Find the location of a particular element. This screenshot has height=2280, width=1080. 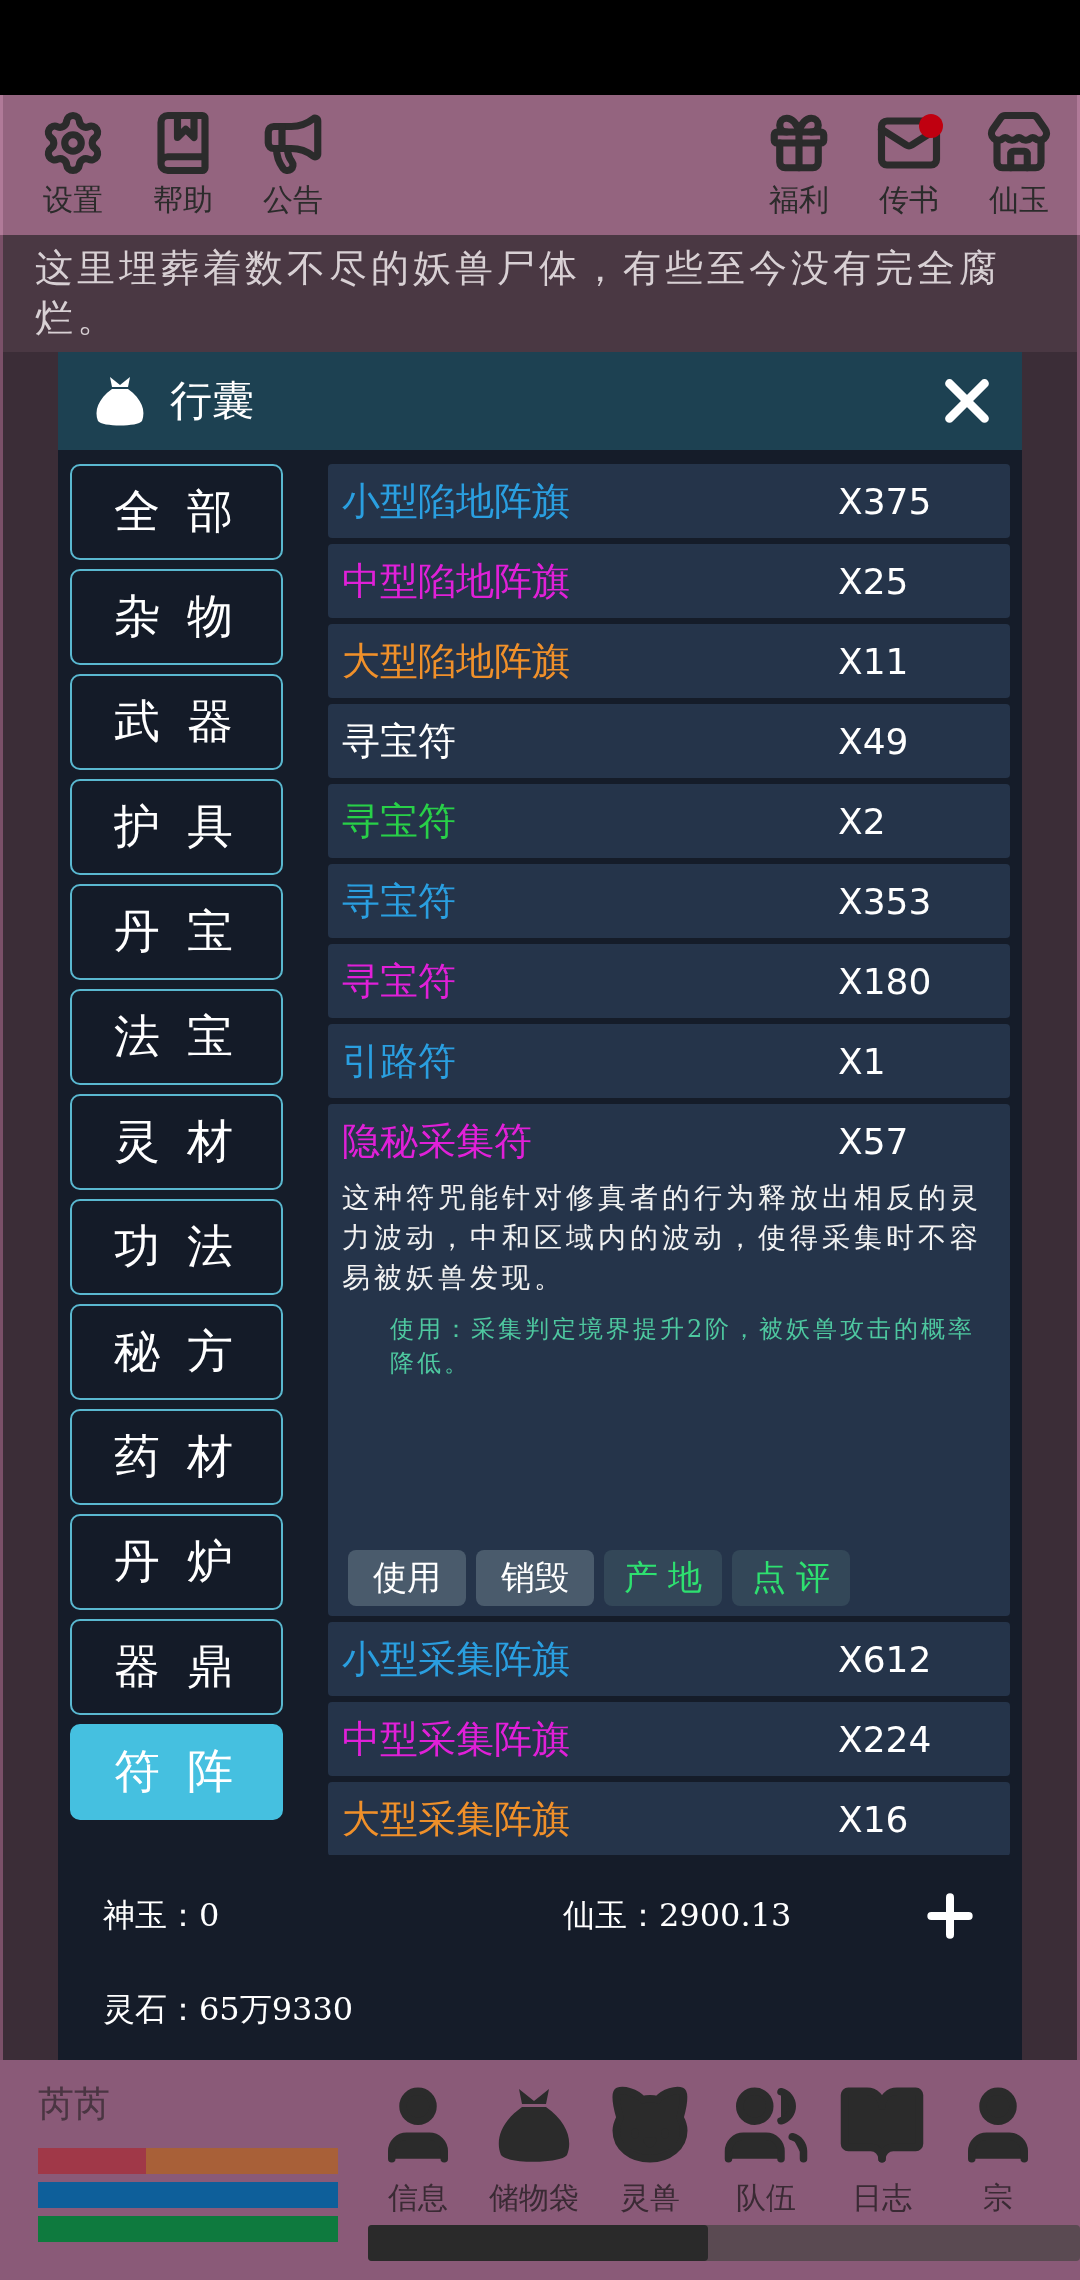

player-name: 芮芮 is located at coordinates (74, 2104).